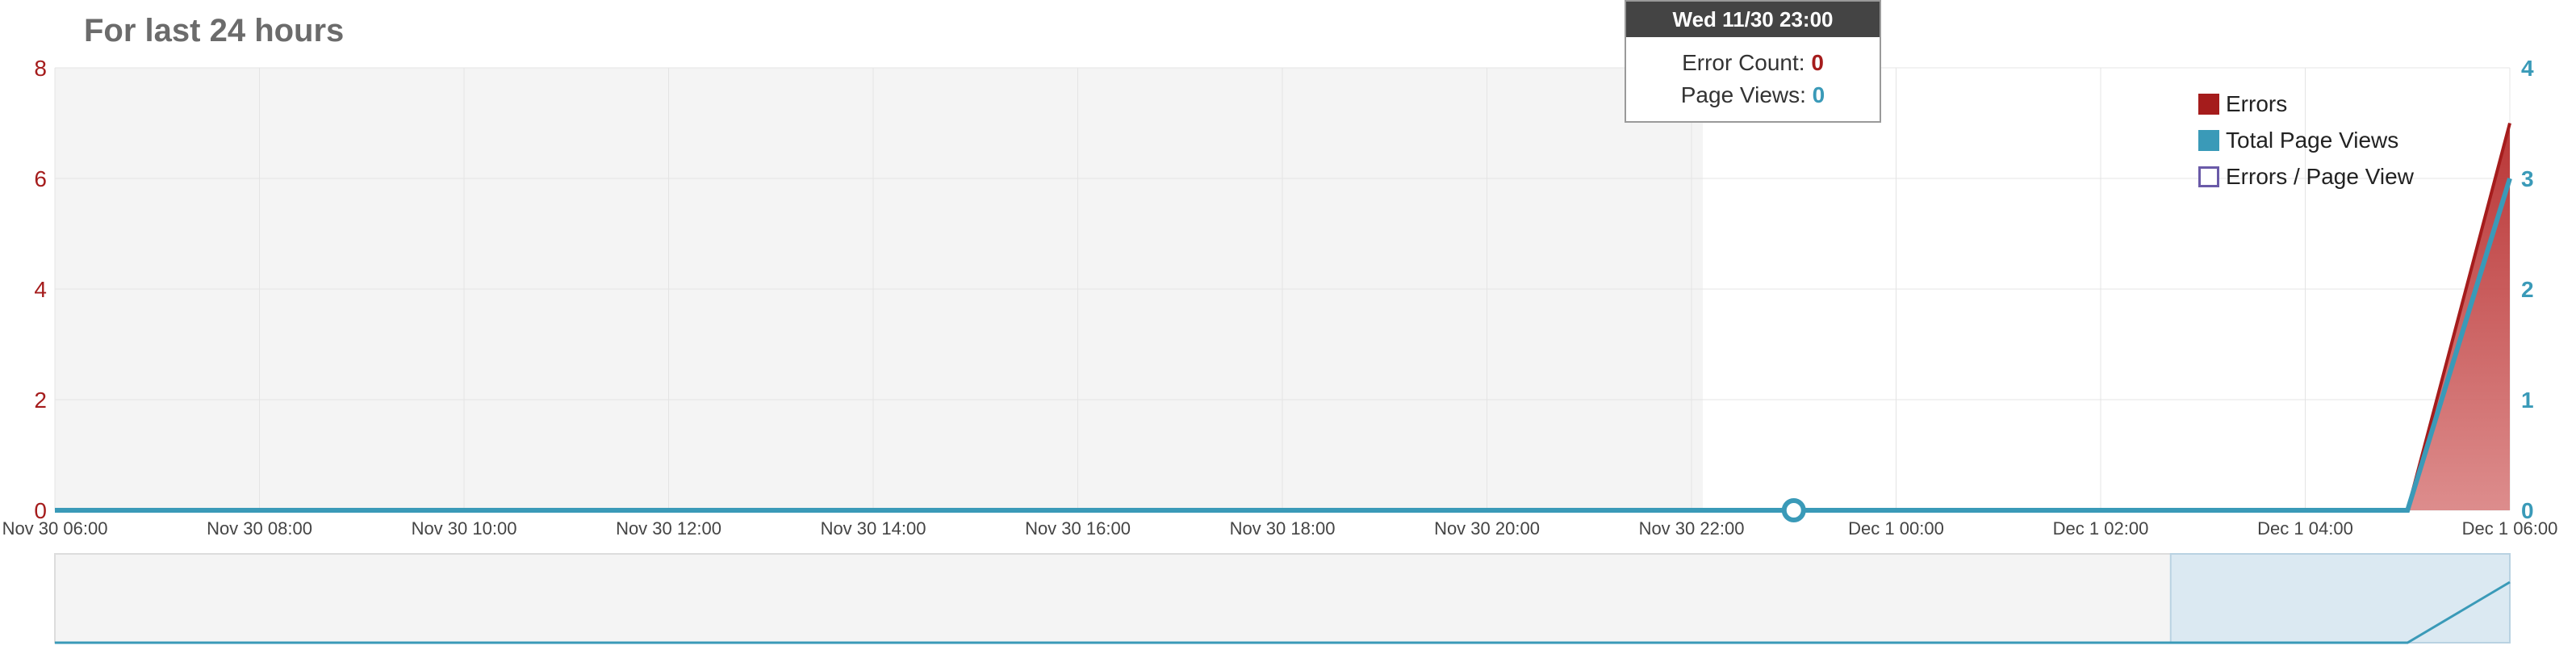  What do you see at coordinates (1743, 63) in the screenshot?
I see `tooltip-error-label: Error Count:` at bounding box center [1743, 63].